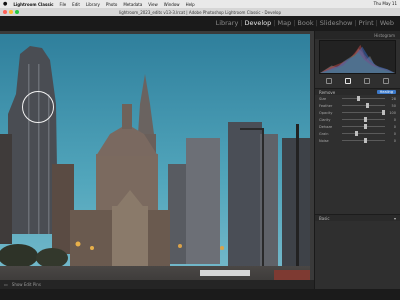 This screenshot has height=300, width=400. Describe the element at coordinates (386, 92) in the screenshot. I see `healing-mode-button: Healing` at that location.